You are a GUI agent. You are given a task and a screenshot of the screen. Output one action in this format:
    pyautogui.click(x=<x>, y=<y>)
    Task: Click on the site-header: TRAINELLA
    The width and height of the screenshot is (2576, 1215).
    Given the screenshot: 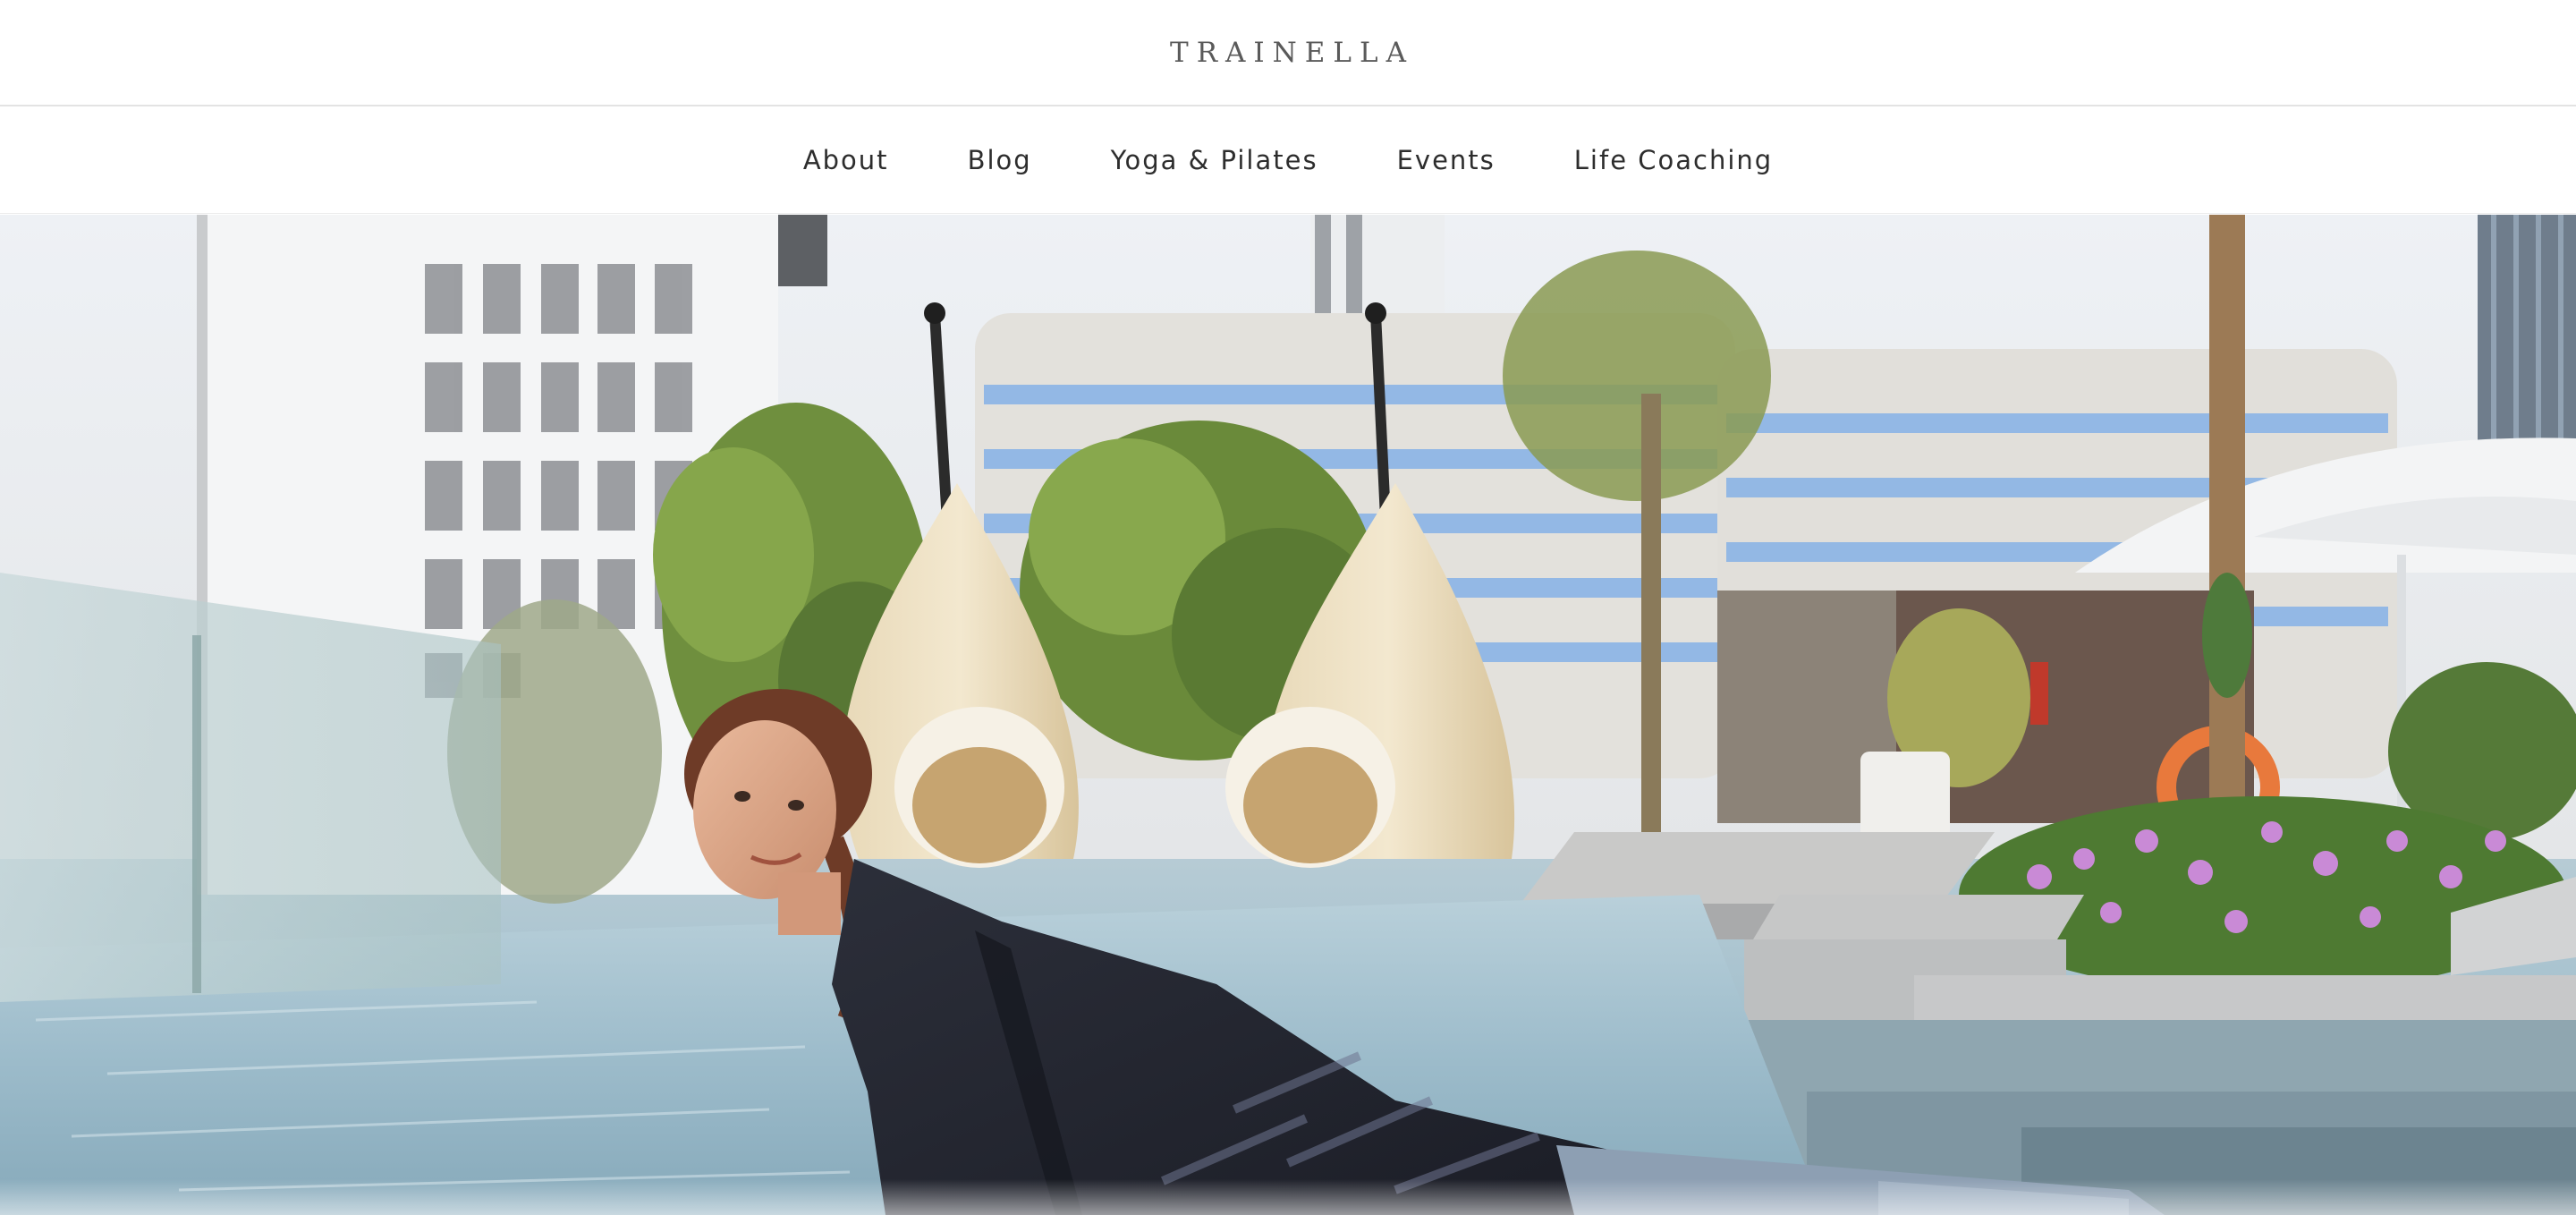 What is the action you would take?
    pyautogui.click(x=1288, y=53)
    